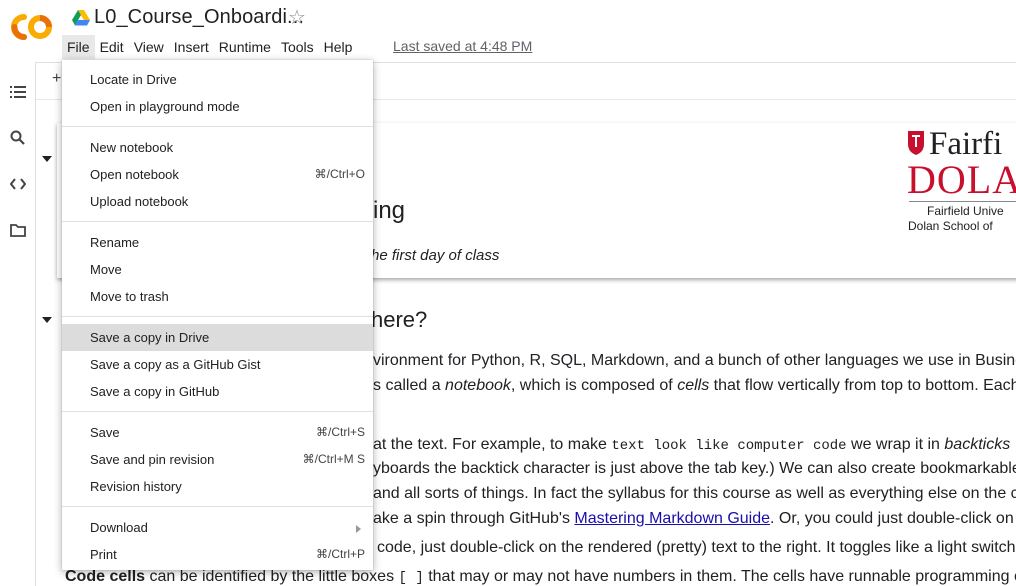 The height and width of the screenshot is (586, 1016). I want to click on menu-item-rename: Rename, so click(217, 242).